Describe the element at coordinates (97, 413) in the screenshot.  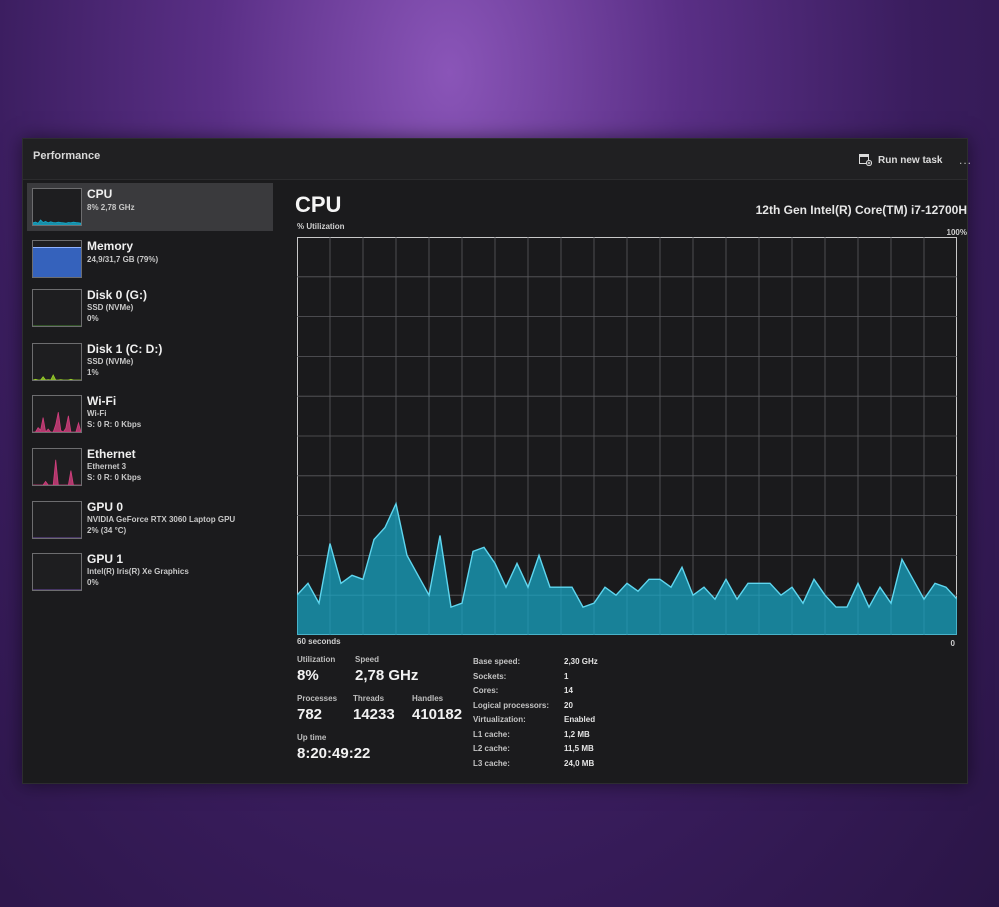
I see `sidebar-item-detail: Wi-Fi` at that location.